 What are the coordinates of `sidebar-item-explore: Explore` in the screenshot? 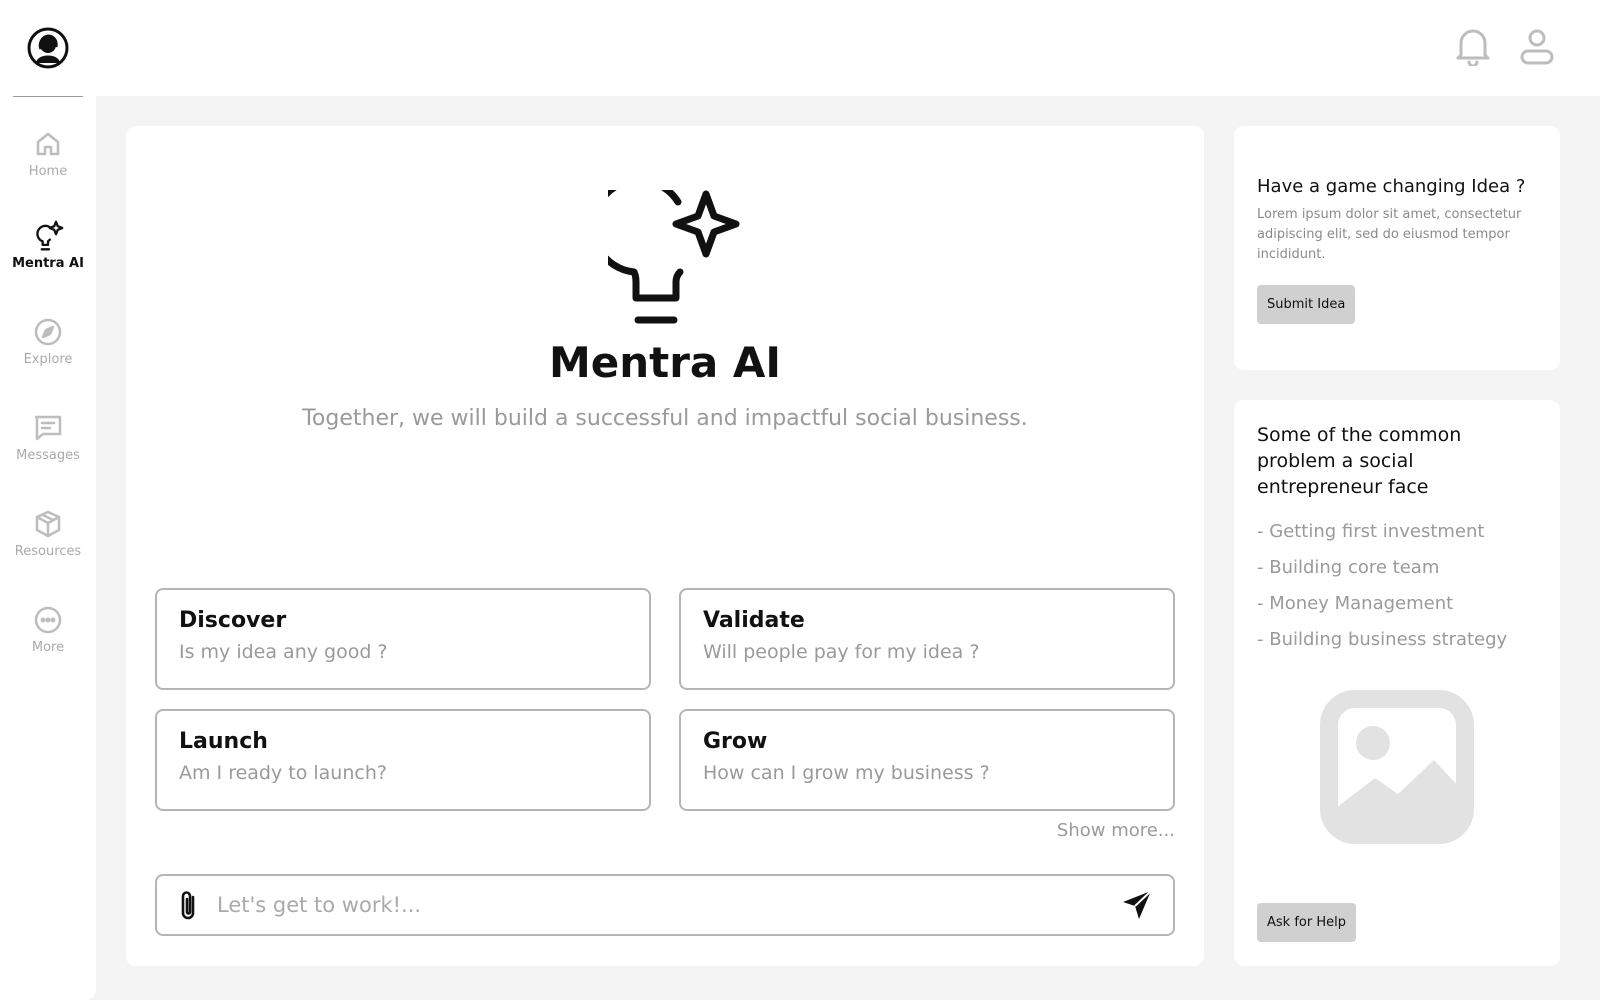 It's located at (48, 356).